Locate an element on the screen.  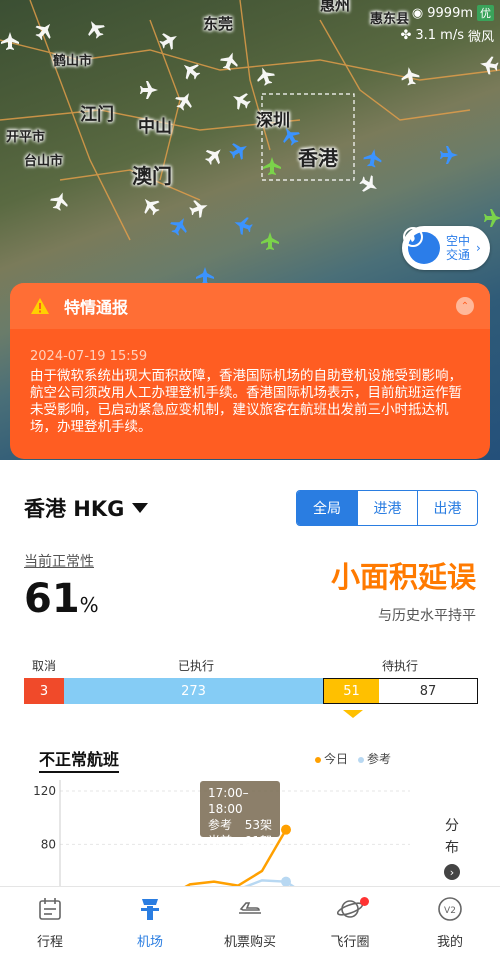
bar-executed: 273 is located at coordinates (193, 691).